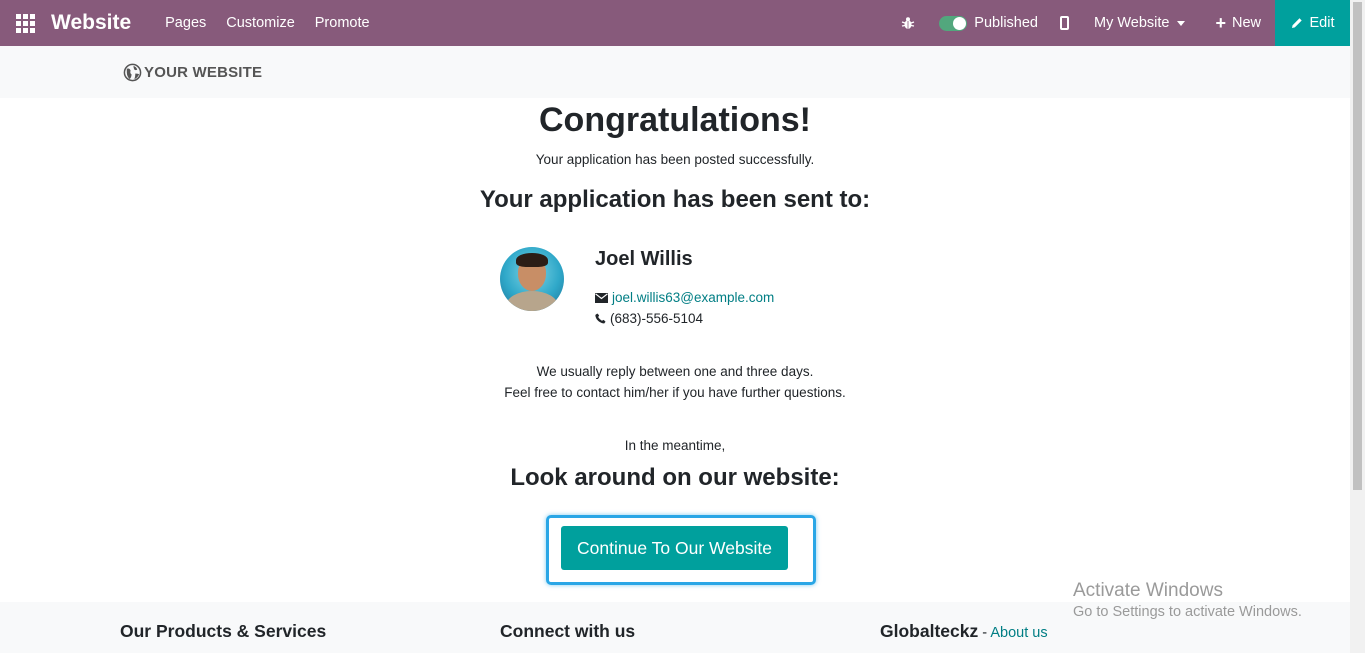 This screenshot has height=653, width=1365. I want to click on plus-icon: +, so click(1220, 23).